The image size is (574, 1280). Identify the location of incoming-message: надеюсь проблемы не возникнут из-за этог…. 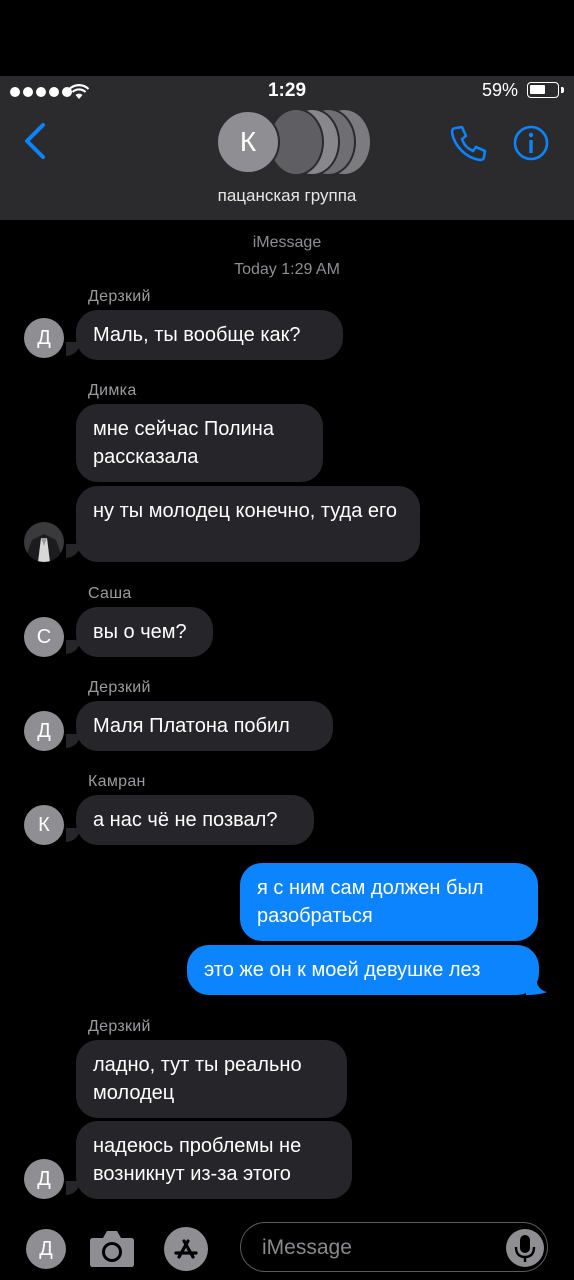
(214, 1160).